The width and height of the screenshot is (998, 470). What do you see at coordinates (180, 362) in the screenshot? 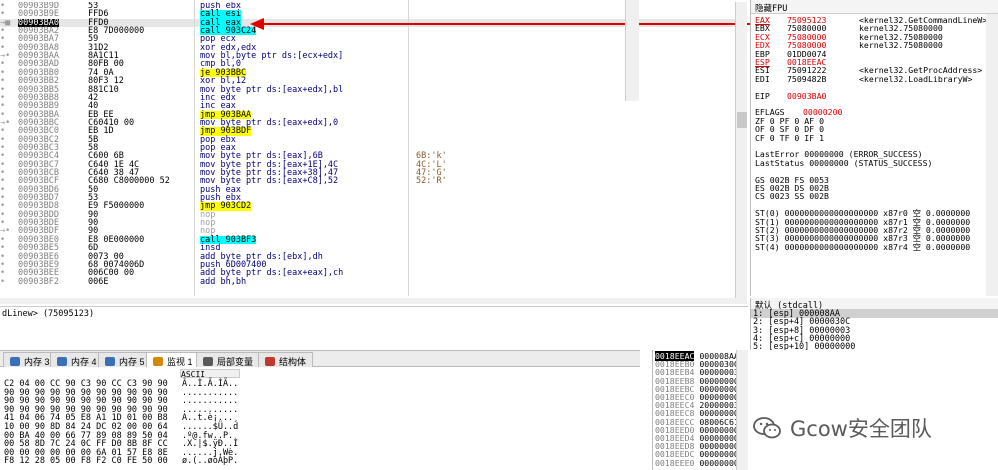
I see `tab-label: 监视 1` at bounding box center [180, 362].